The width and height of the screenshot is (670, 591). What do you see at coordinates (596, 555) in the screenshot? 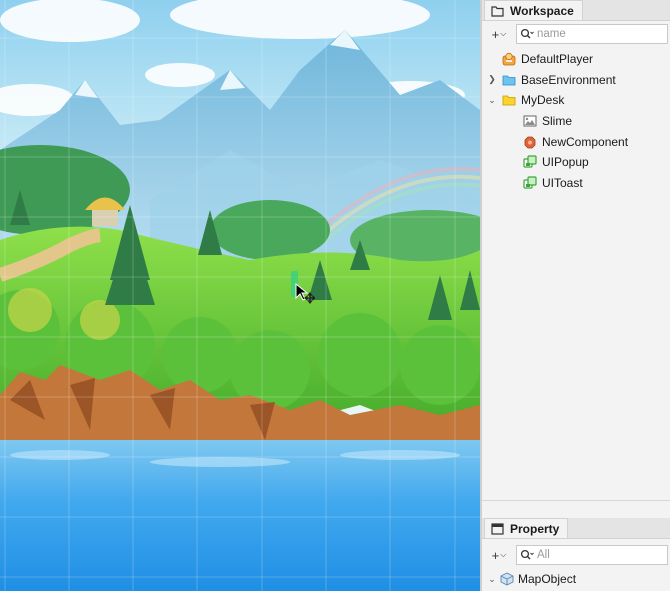
I see `property-search-input` at bounding box center [596, 555].